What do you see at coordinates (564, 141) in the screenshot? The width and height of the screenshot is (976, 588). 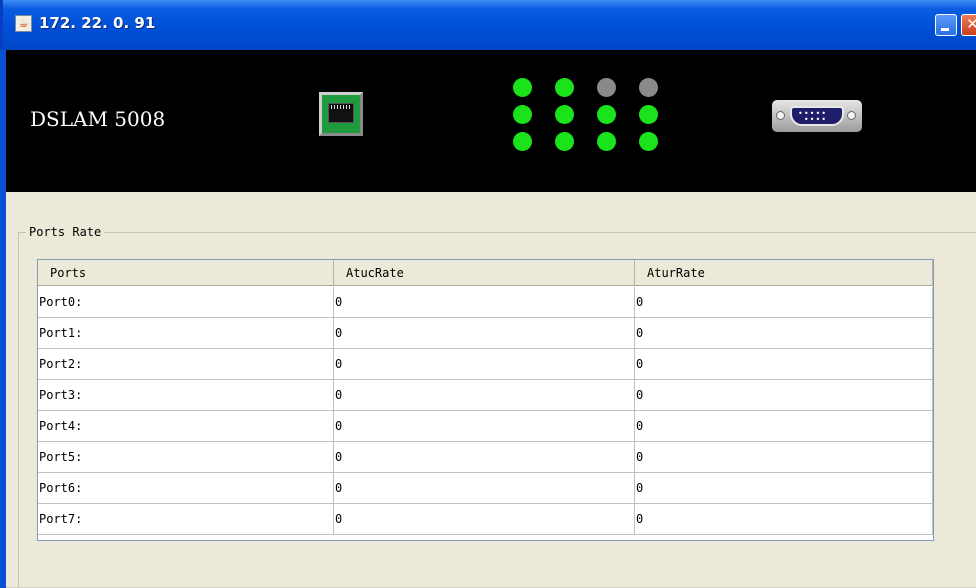 I see `led-on-r2-c1` at bounding box center [564, 141].